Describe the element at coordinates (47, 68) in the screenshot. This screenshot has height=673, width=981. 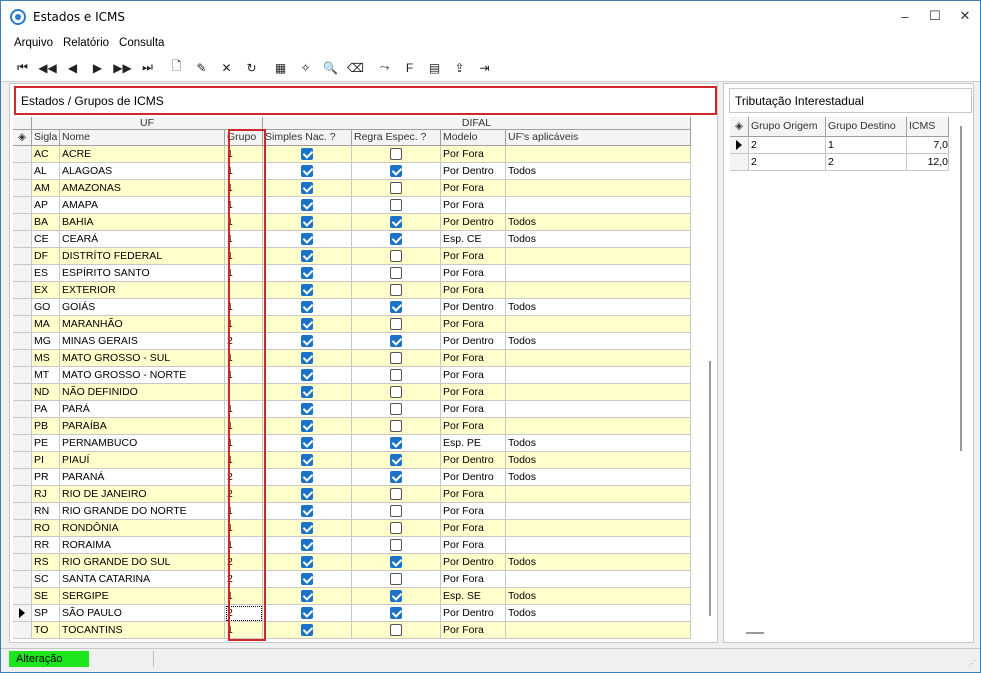
I see `prior-page-icon: ◀◀` at that location.